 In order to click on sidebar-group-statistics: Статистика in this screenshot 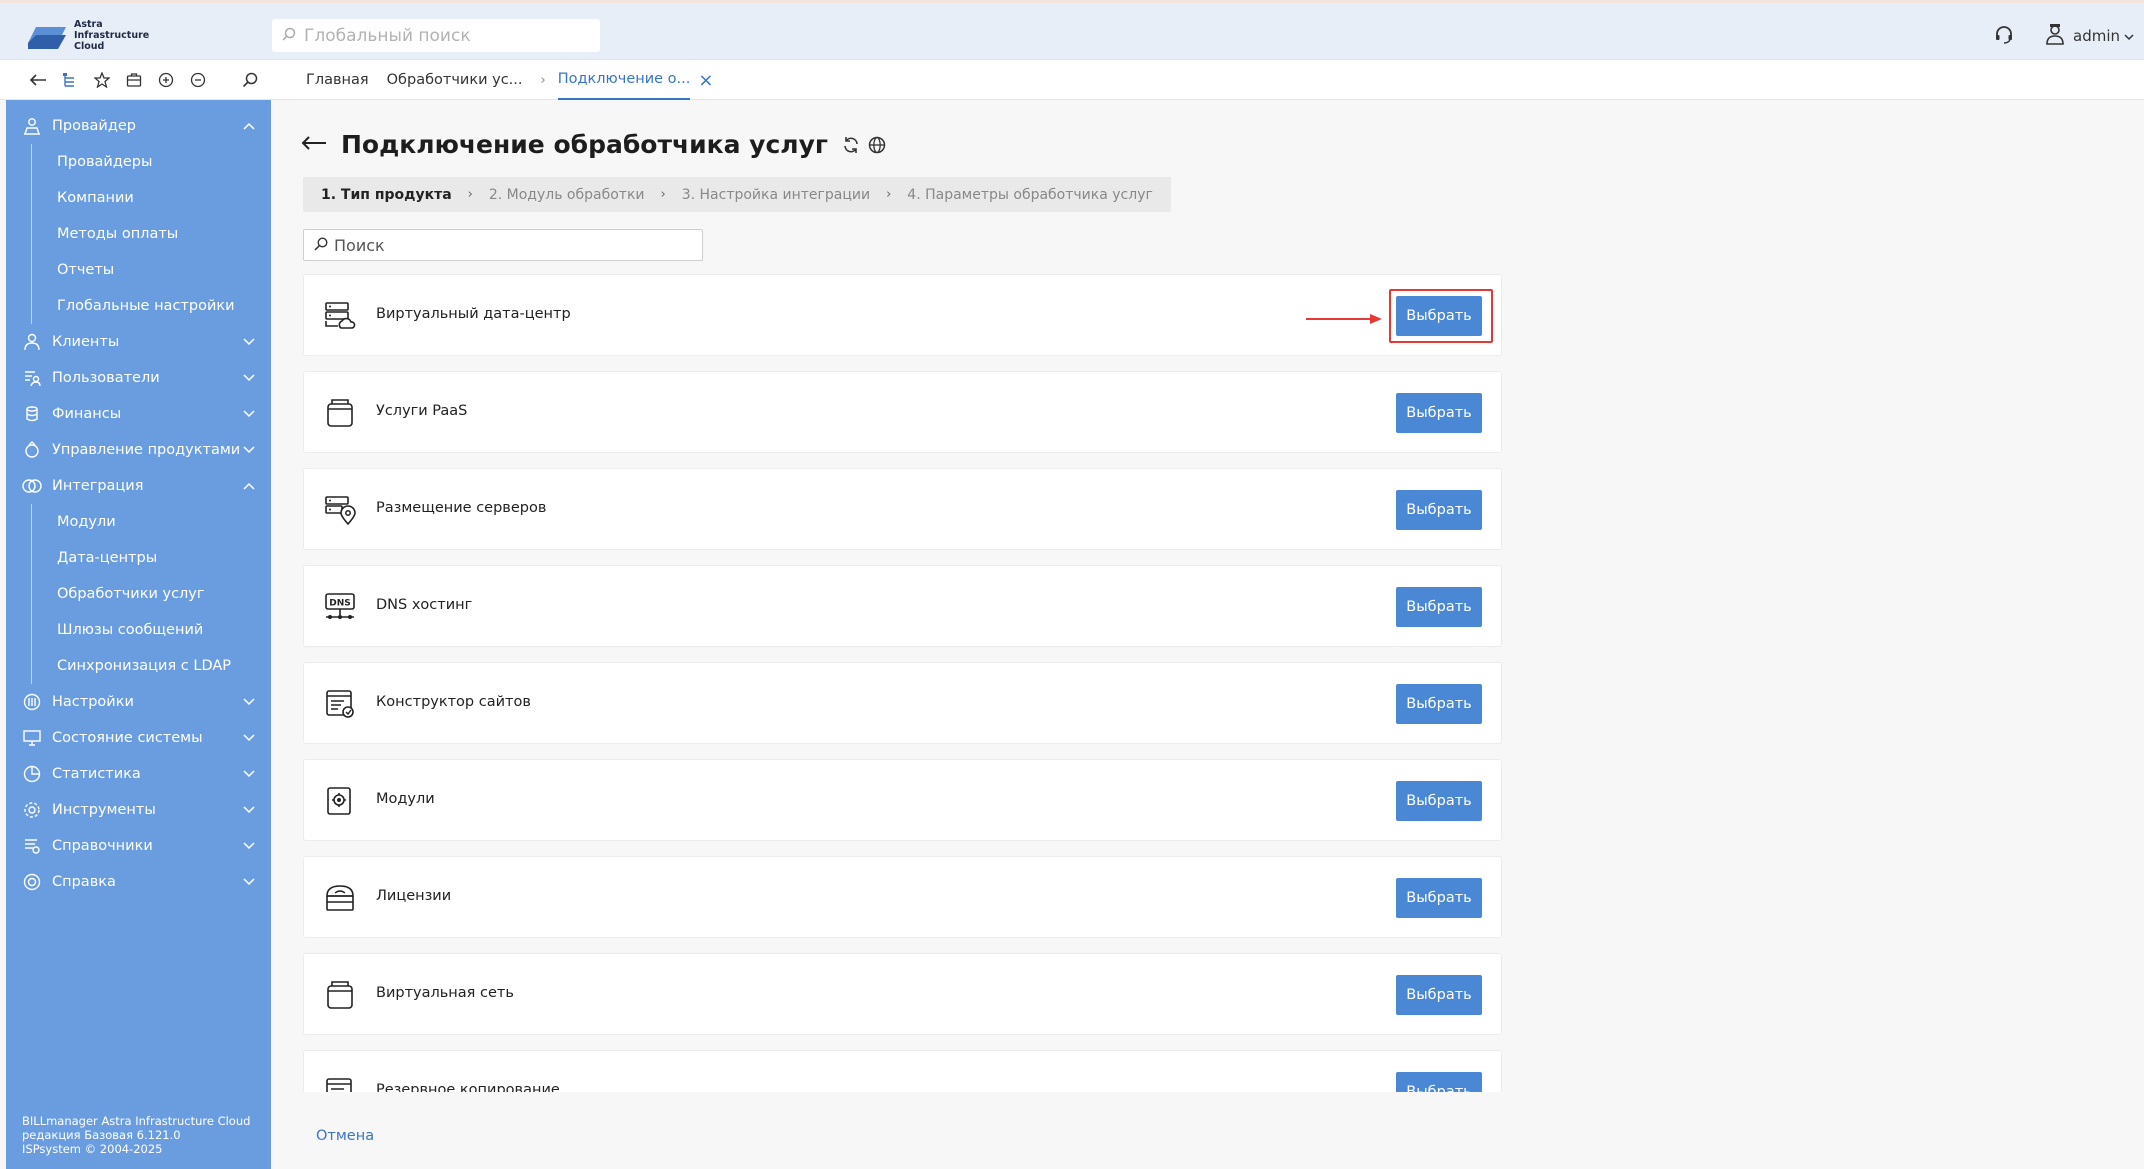, I will do `click(138, 774)`.